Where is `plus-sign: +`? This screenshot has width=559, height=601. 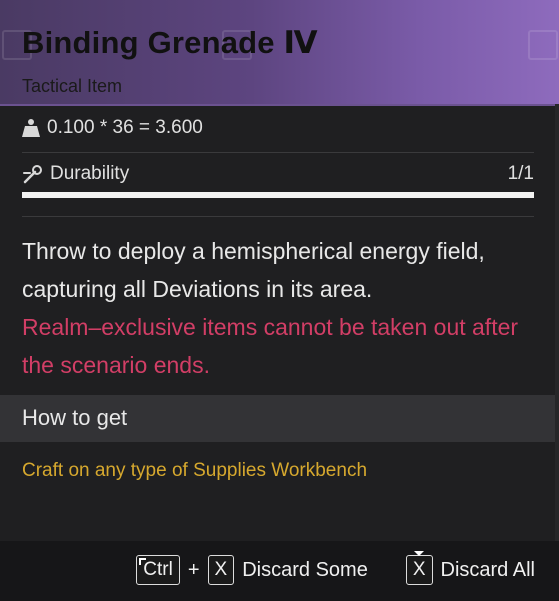
plus-sign: + is located at coordinates (193, 569).